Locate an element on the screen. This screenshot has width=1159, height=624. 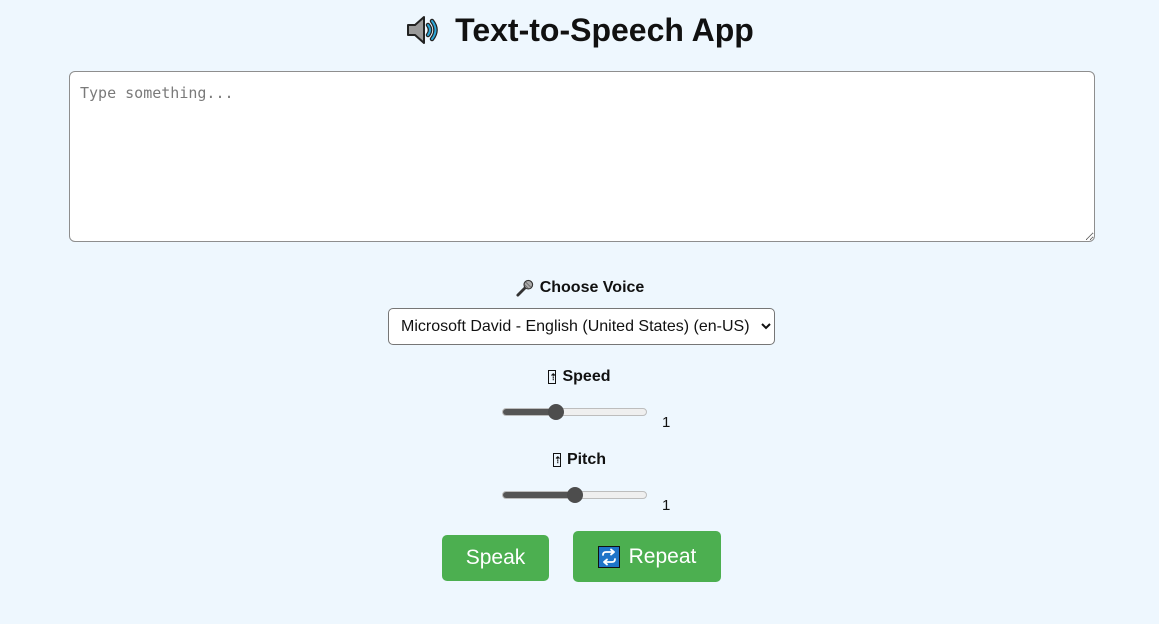
voice-label: Choose Voice is located at coordinates (579, 288).